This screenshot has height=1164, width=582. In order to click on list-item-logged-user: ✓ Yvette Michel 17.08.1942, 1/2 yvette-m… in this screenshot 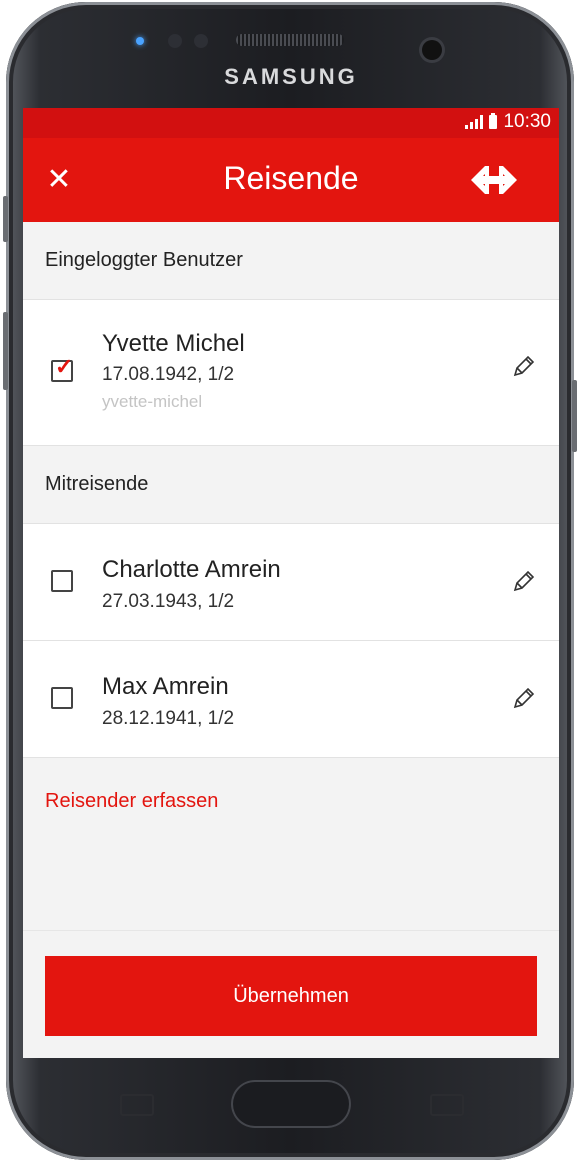, I will do `click(291, 373)`.